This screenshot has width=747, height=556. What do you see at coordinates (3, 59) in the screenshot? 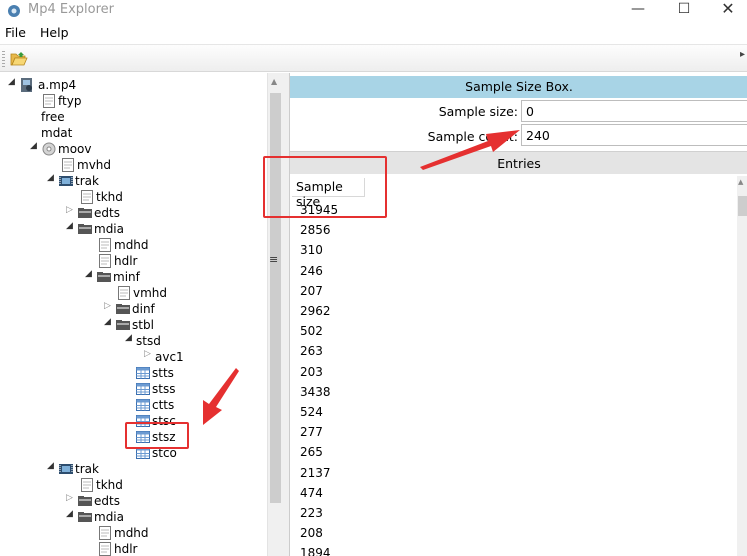
I see `toolbar-grip` at bounding box center [3, 59].